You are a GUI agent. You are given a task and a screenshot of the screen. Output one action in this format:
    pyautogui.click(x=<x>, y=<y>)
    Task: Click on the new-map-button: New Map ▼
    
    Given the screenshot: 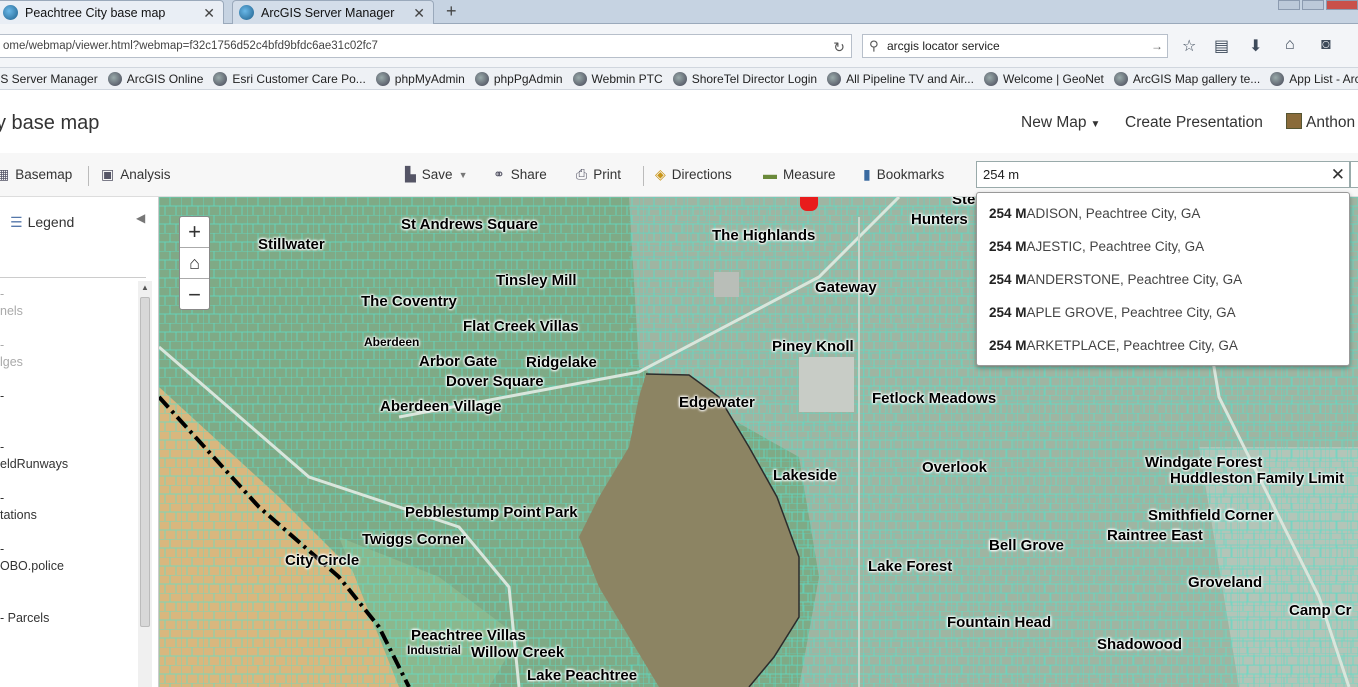 What is the action you would take?
    pyautogui.click(x=1060, y=123)
    